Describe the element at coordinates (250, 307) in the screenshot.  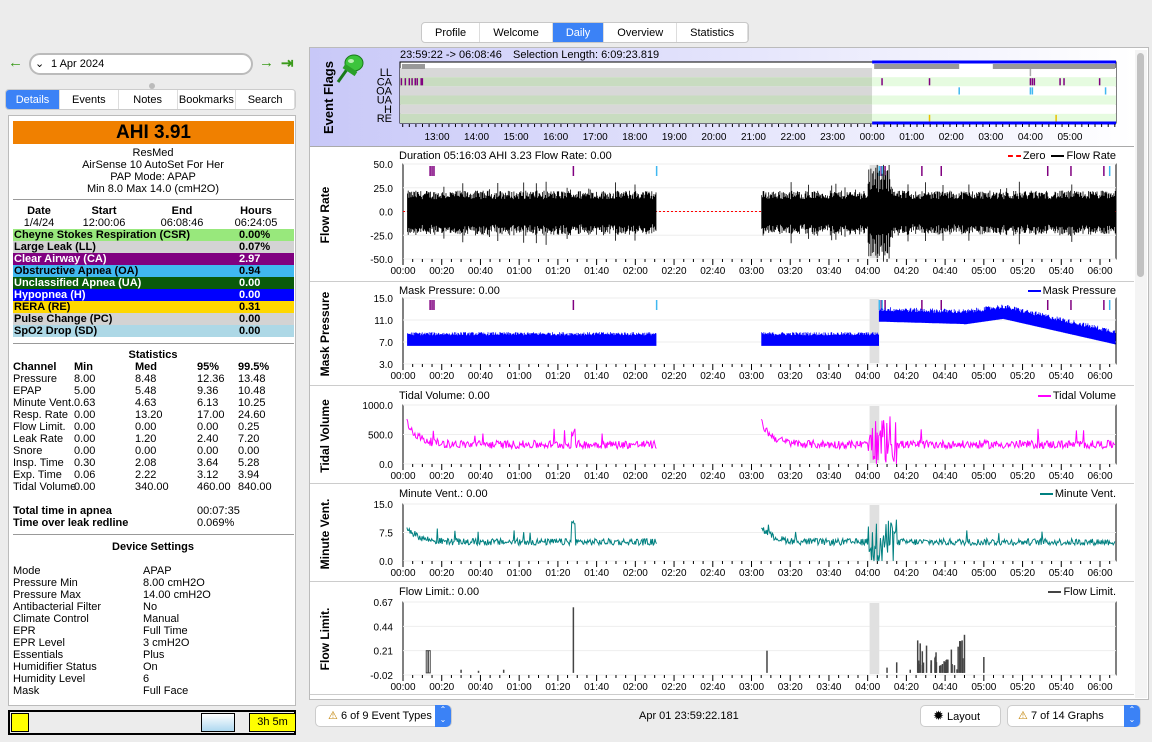
I see `event-value: 0.31` at that location.